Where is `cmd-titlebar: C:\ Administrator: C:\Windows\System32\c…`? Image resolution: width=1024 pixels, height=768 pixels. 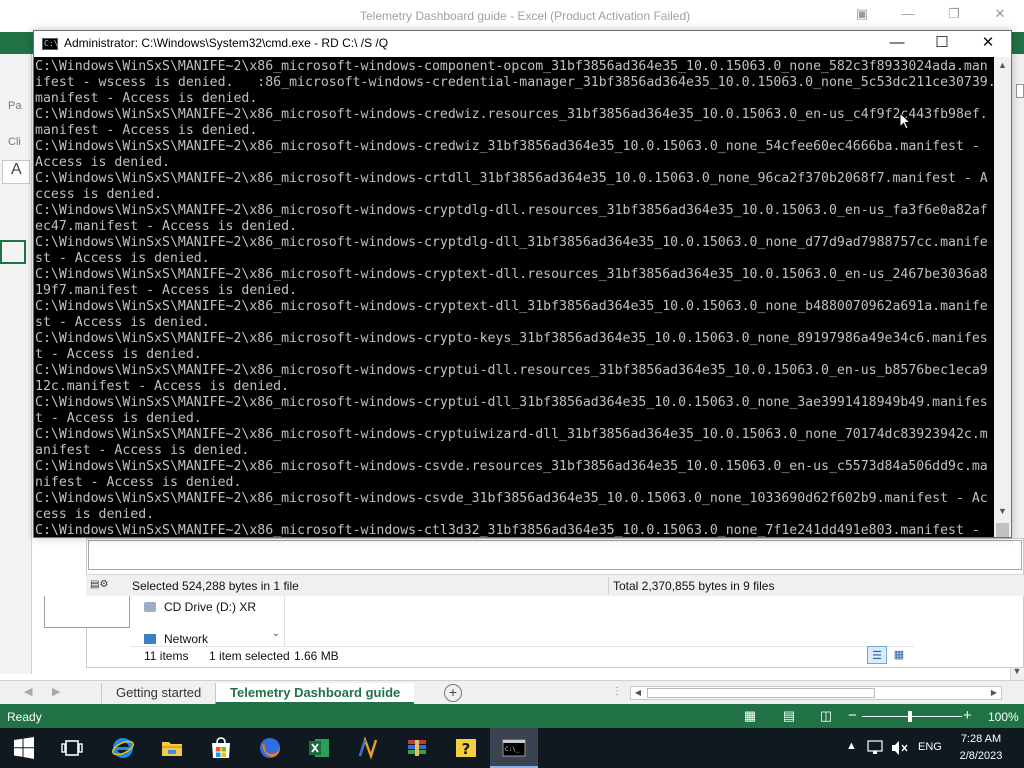 cmd-titlebar: C:\ Administrator: C:\Windows\System32\c… is located at coordinates (522, 43).